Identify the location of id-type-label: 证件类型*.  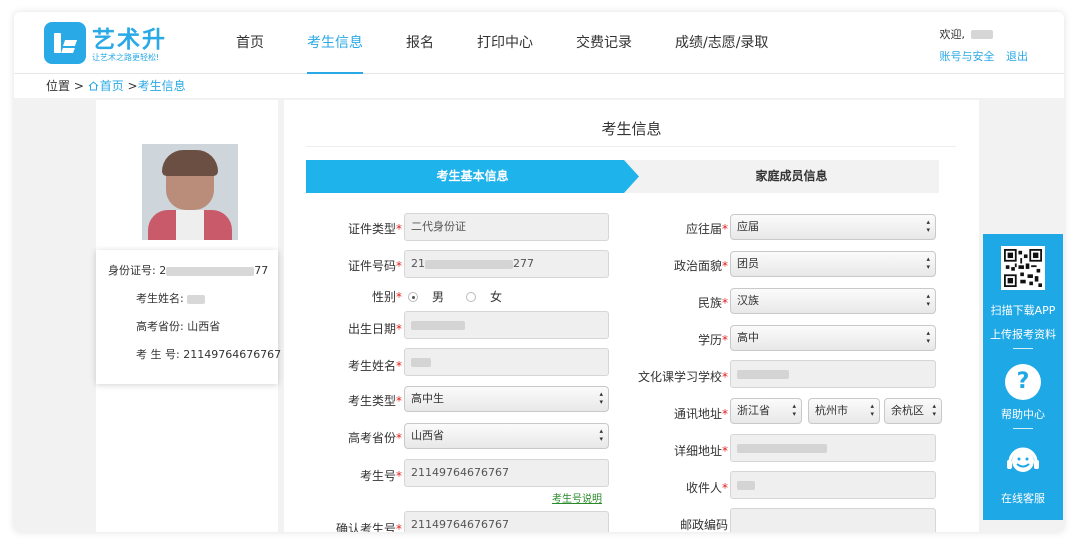
(374, 229).